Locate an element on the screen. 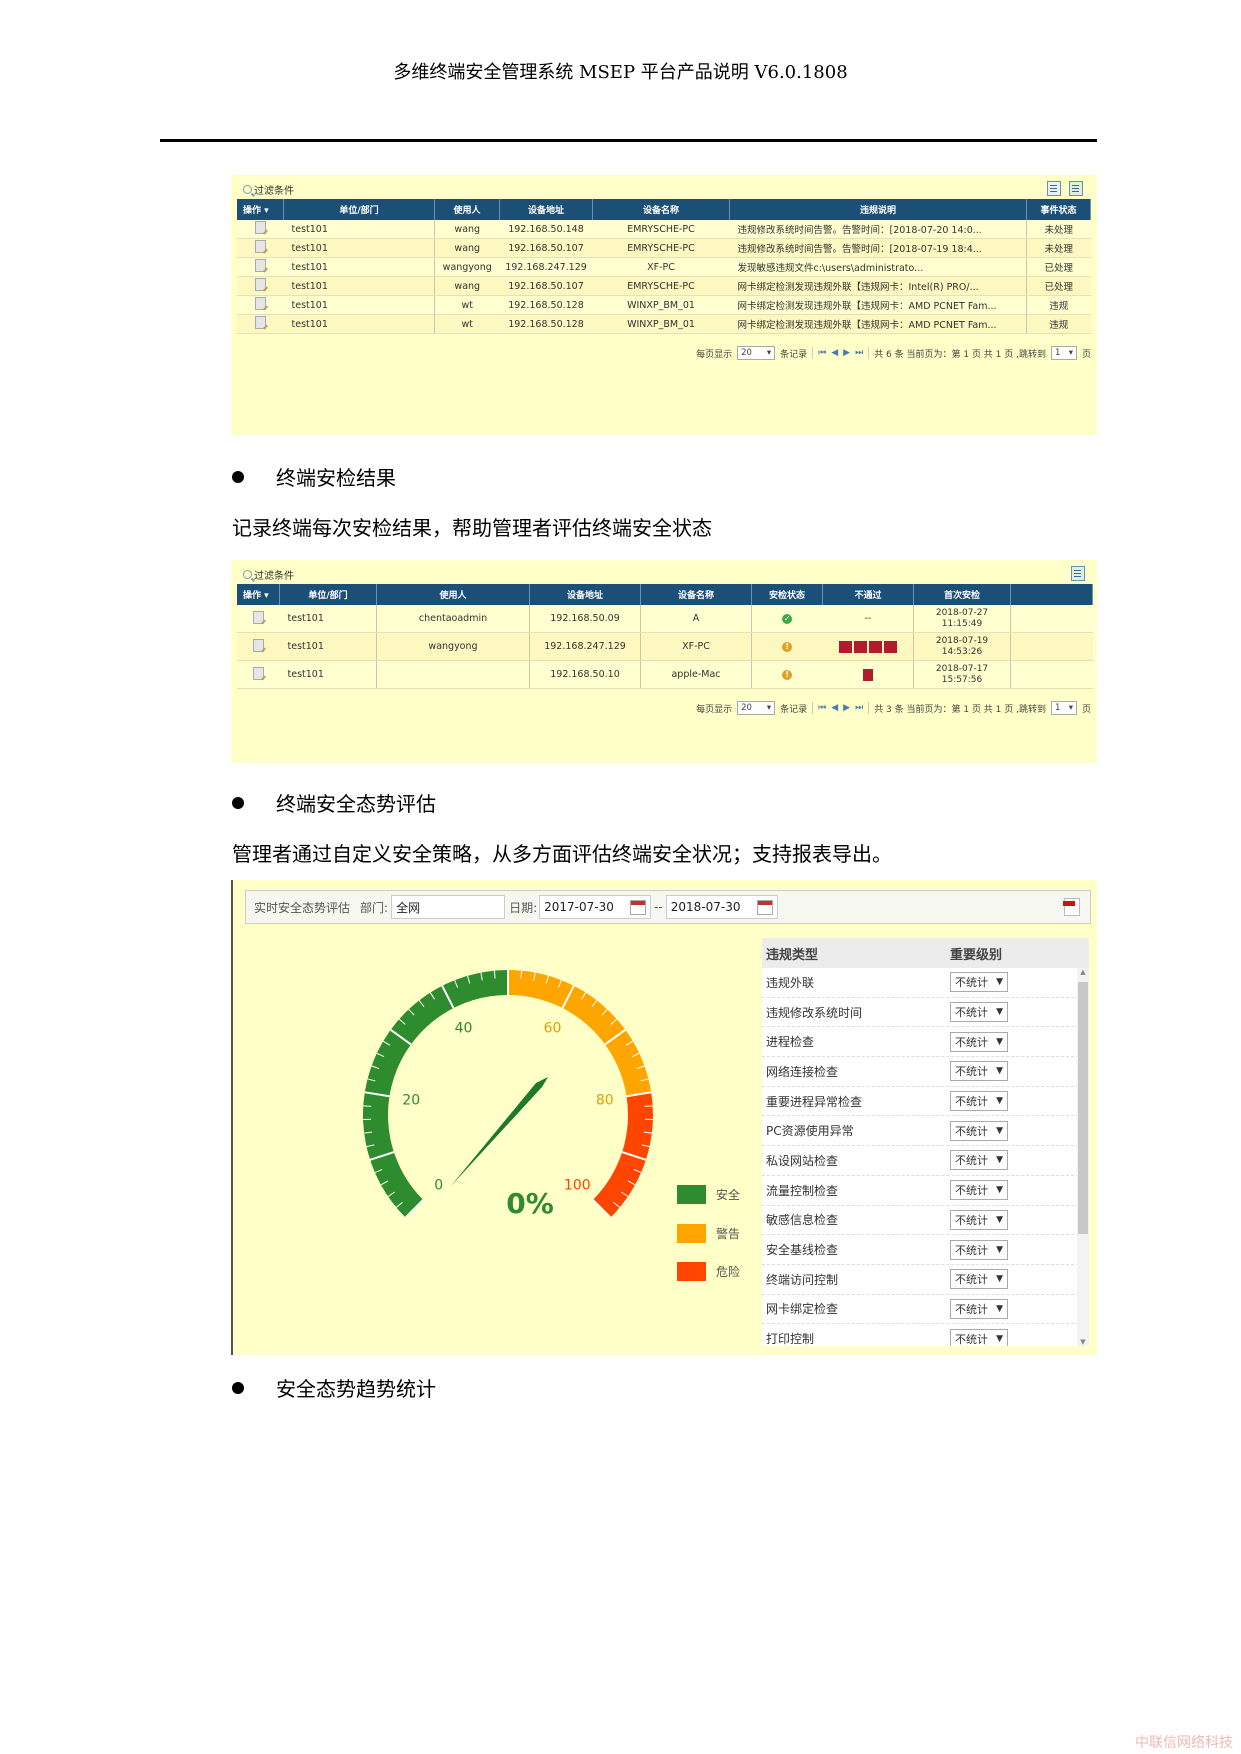 Image resolution: width=1241 pixels, height=1754 pixels. scroll-down-icon: ▼ is located at coordinates (1083, 1342).